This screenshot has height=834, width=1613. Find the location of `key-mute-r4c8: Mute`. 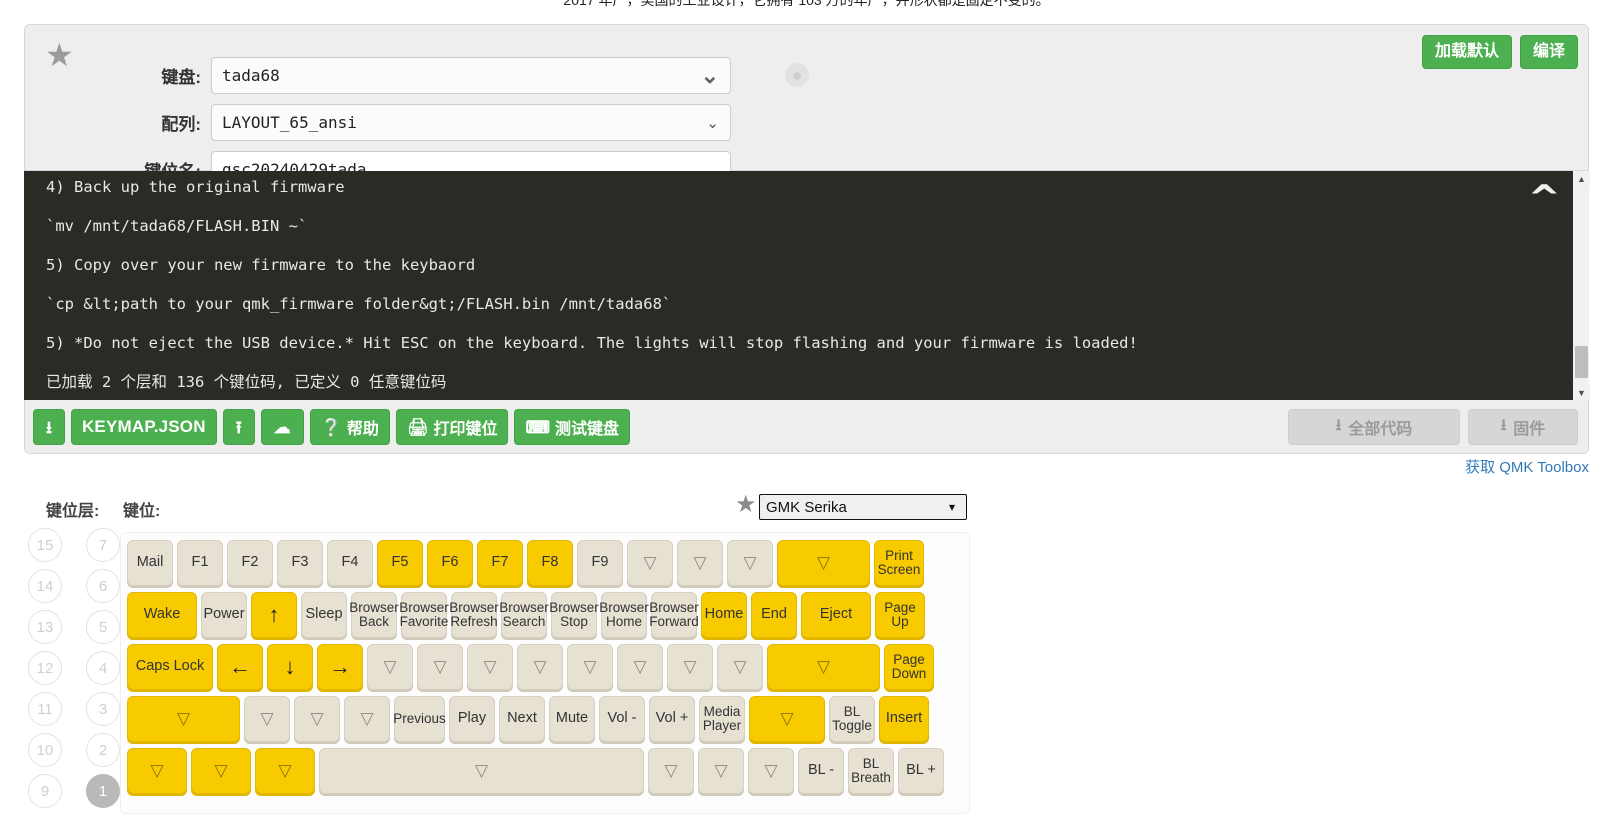

key-mute-r4c8: Mute is located at coordinates (572, 719).